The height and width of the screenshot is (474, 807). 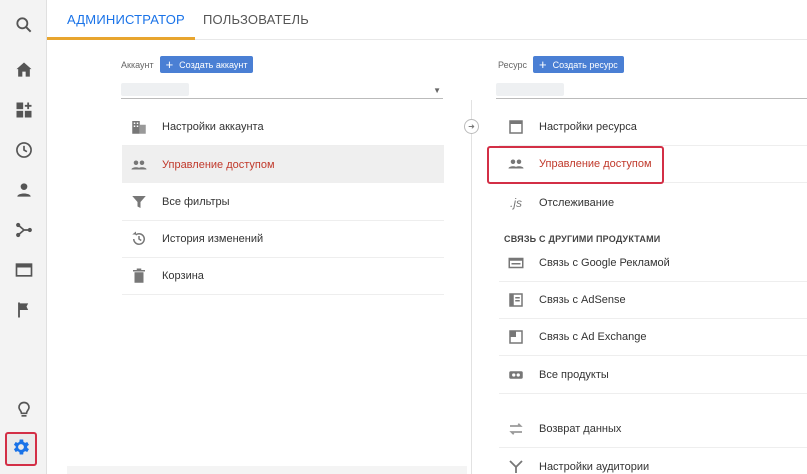 I want to click on history-icon, so click(x=139, y=239).